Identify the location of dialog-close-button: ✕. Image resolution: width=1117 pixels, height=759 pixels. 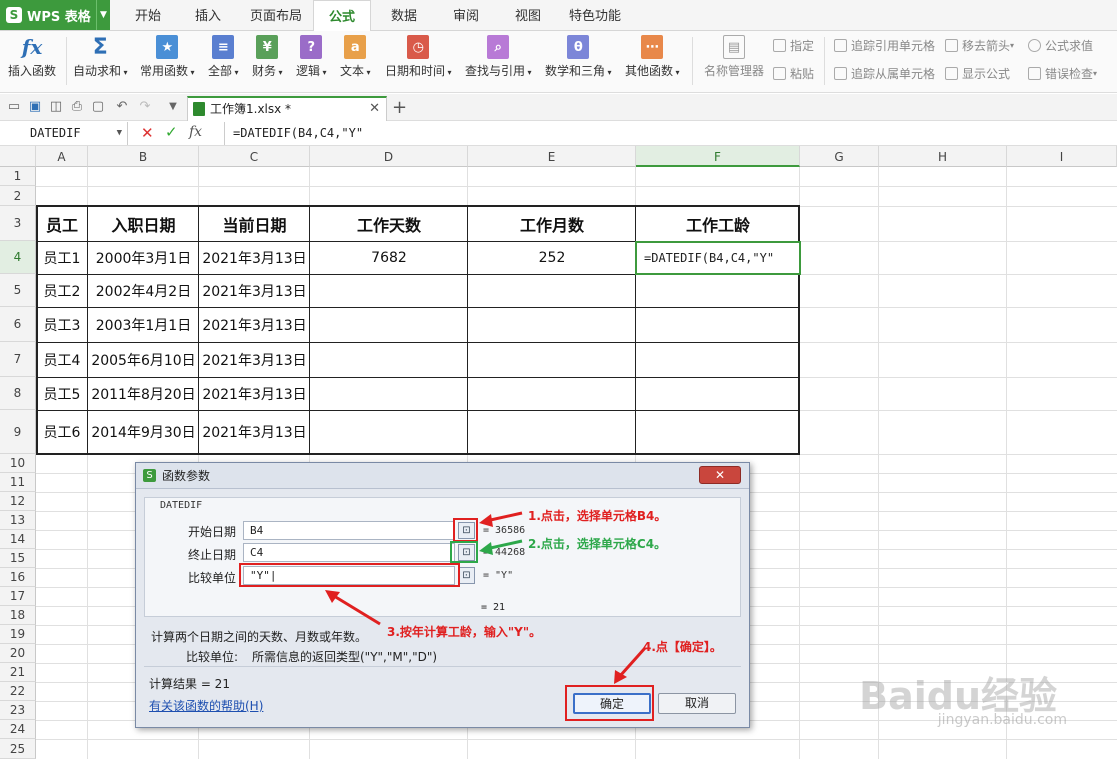
(720, 475).